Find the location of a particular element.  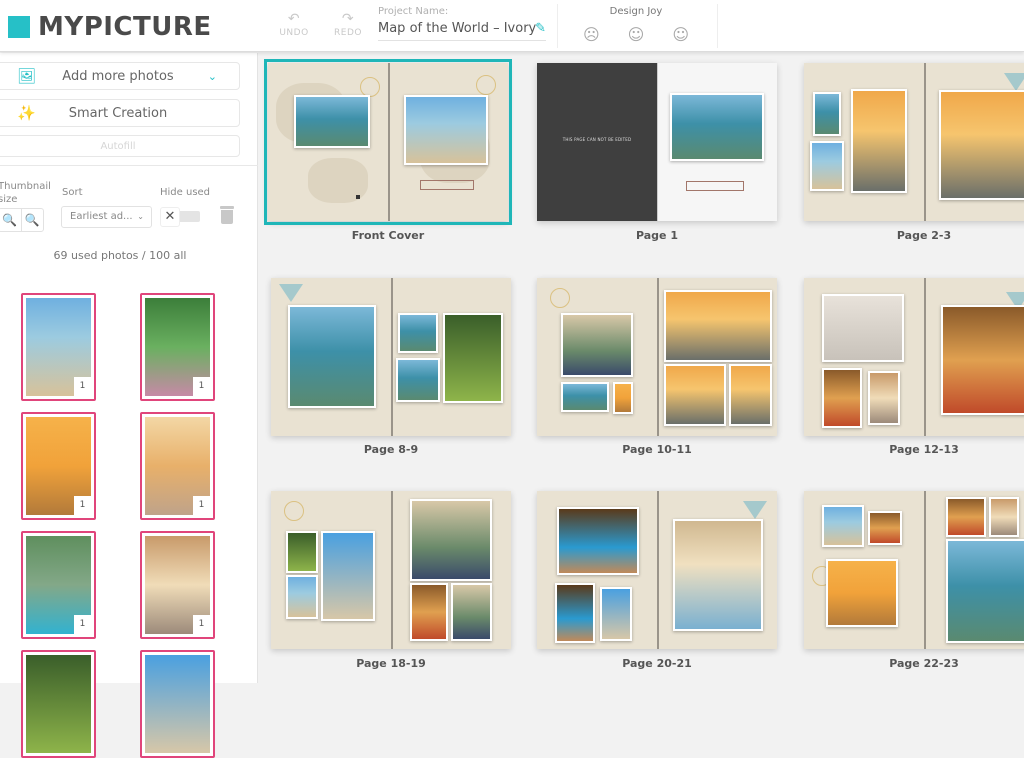

add-image-icon: 🖼 is located at coordinates (27, 76).